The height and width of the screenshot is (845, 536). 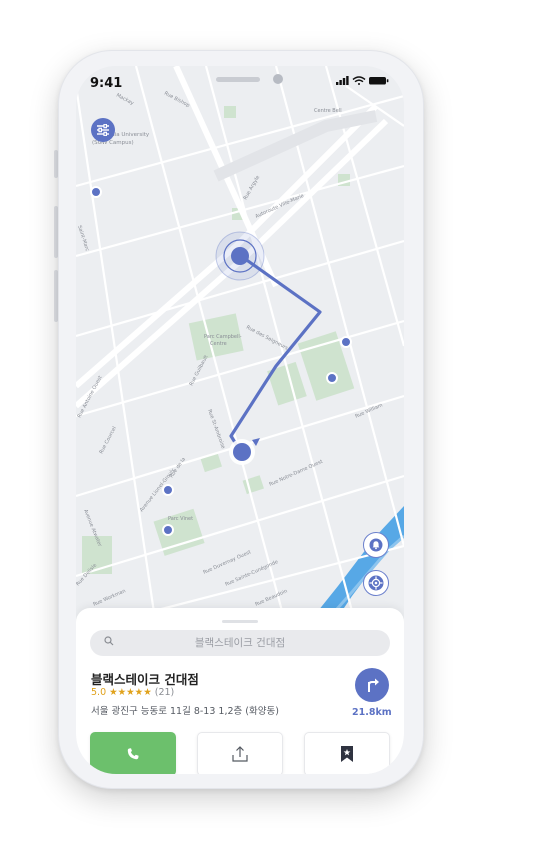 I want to click on bookmark-button, so click(x=347, y=753).